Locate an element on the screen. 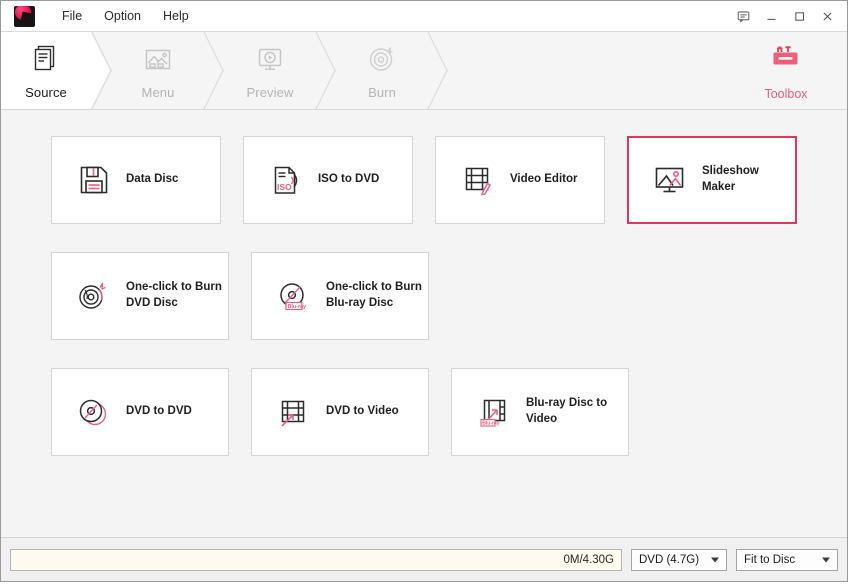  feedback-icon is located at coordinates (743, 16).